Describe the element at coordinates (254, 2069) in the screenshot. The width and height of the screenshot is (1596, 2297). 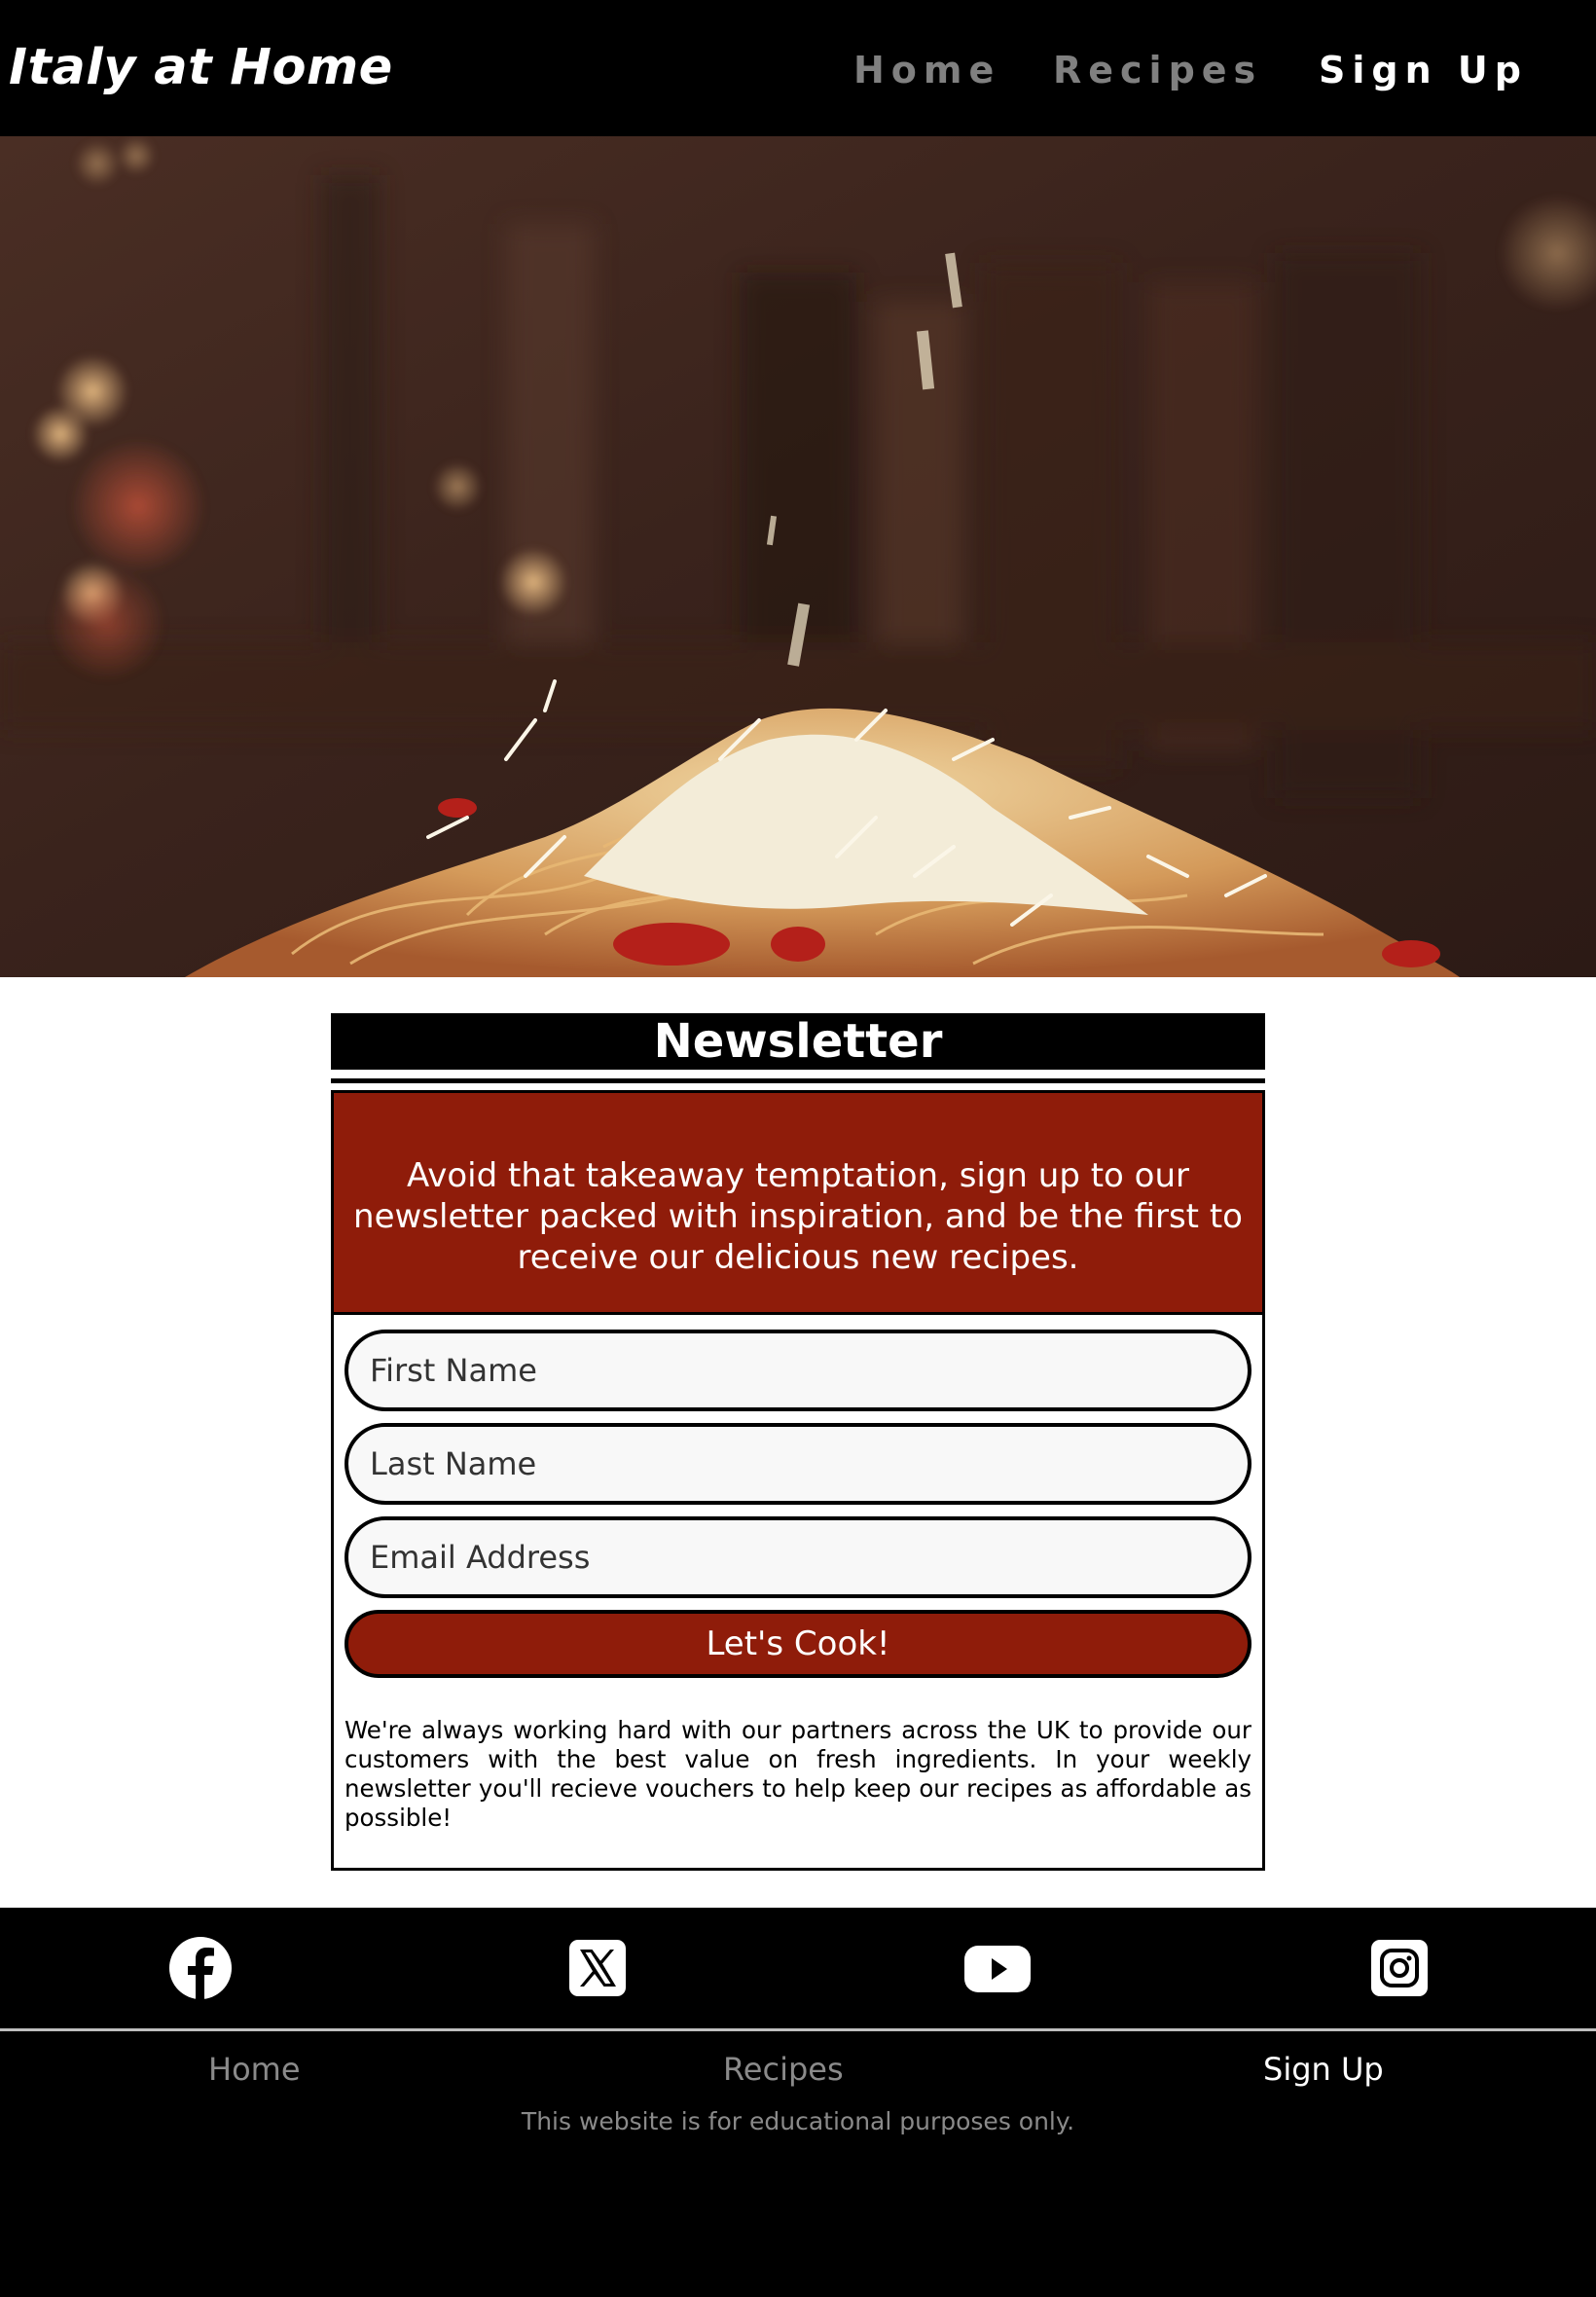
I see `footer-link-home: Home` at that location.